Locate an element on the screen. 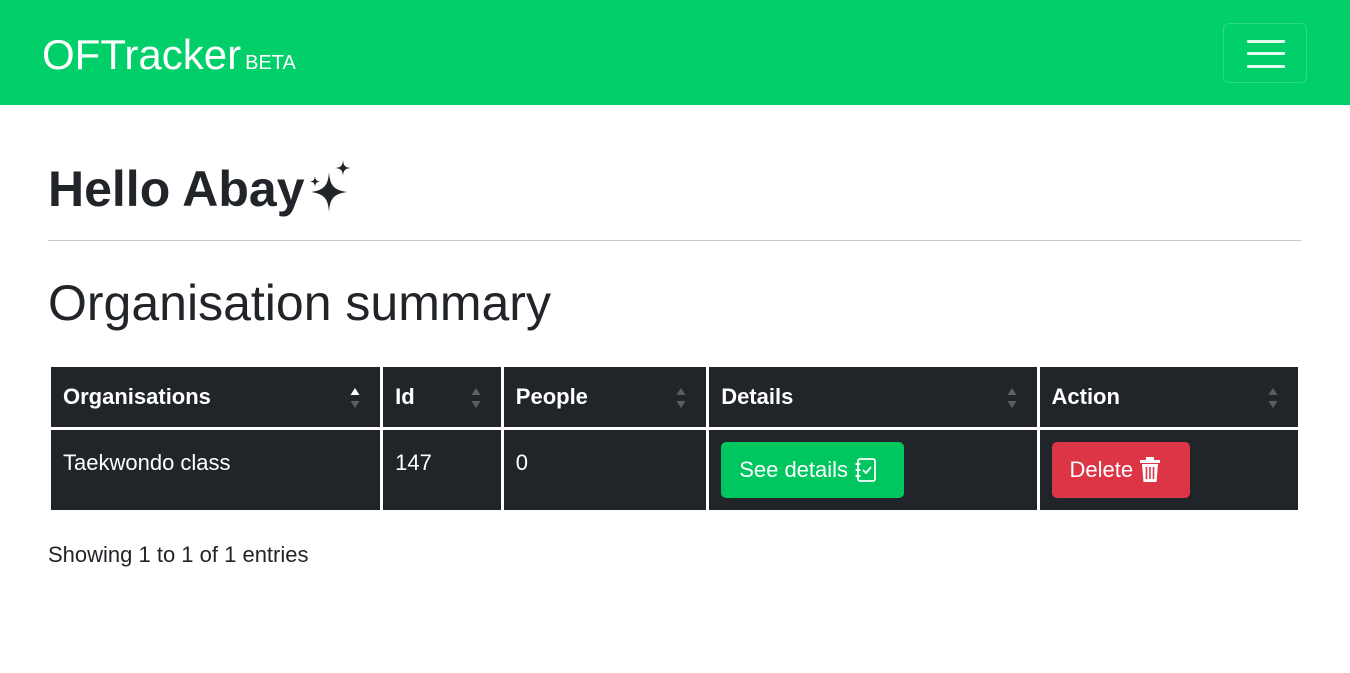  cell-action: Delete is located at coordinates (1168, 470).